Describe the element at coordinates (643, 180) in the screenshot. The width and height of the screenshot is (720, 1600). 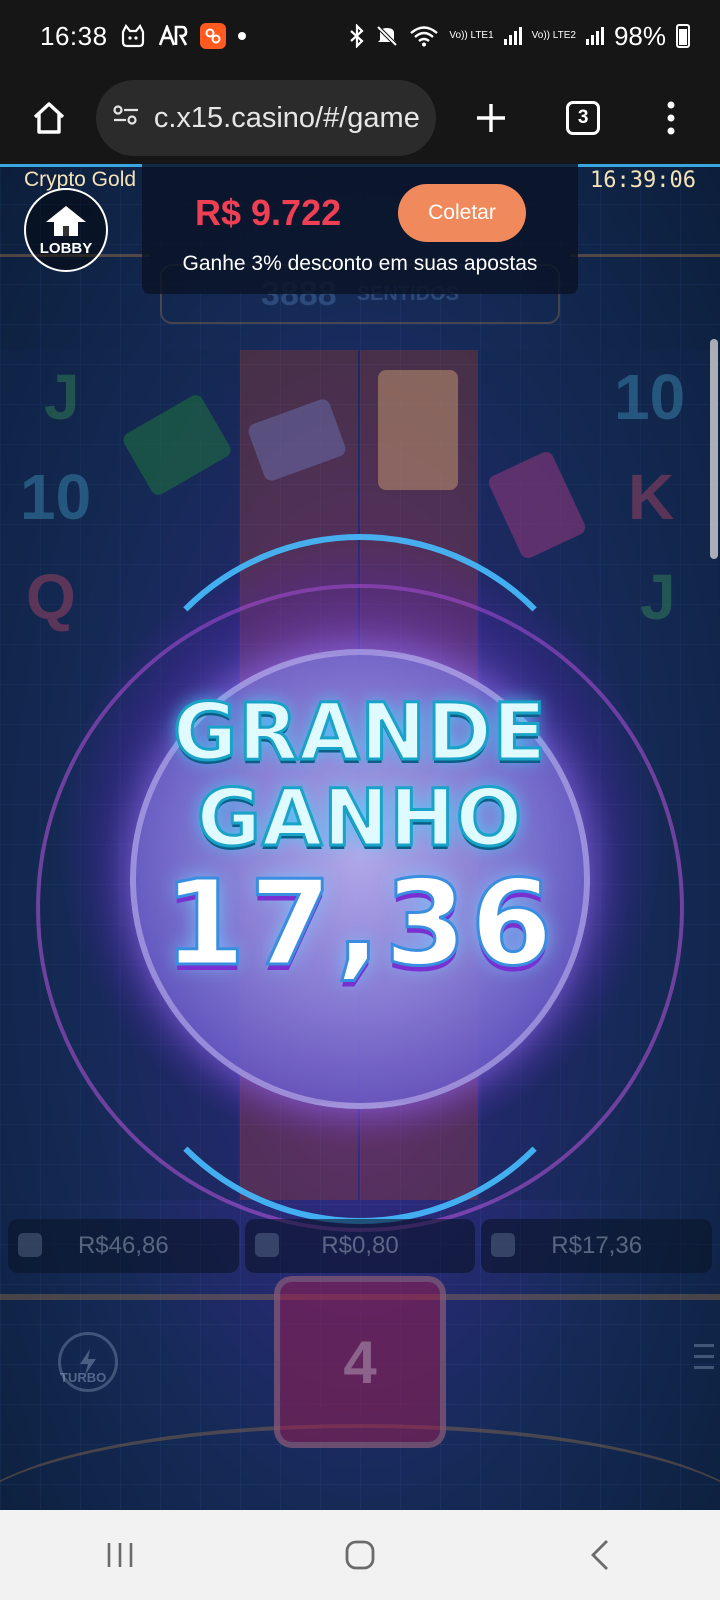
I see `game-clock: 16:39:06` at that location.